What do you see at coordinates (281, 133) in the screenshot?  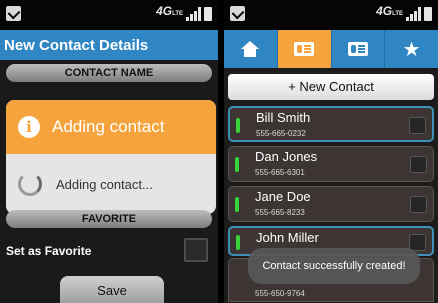 I see `contact-phone: 555-665-0232` at bounding box center [281, 133].